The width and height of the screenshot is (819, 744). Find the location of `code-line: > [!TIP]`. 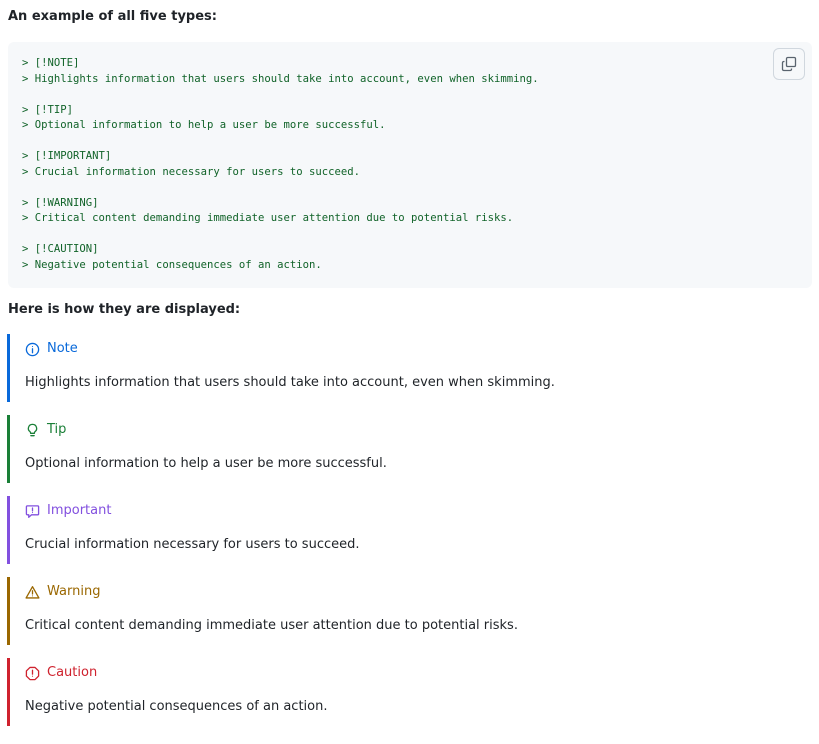

code-line: > [!TIP] is located at coordinates (48, 109).